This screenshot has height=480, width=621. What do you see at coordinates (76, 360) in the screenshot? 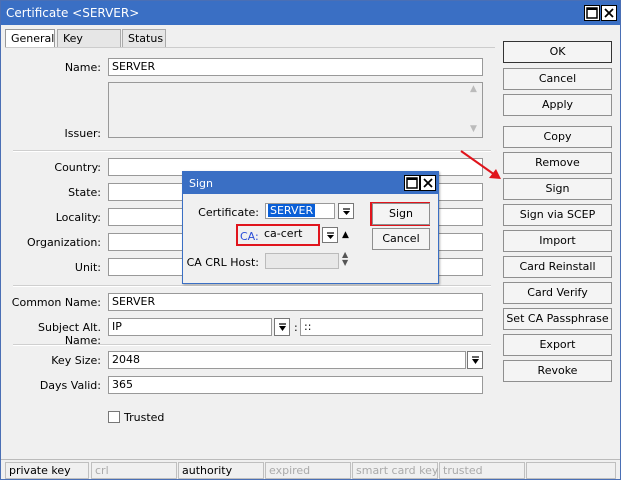
I see `key-size-label: Key Size:` at bounding box center [76, 360].